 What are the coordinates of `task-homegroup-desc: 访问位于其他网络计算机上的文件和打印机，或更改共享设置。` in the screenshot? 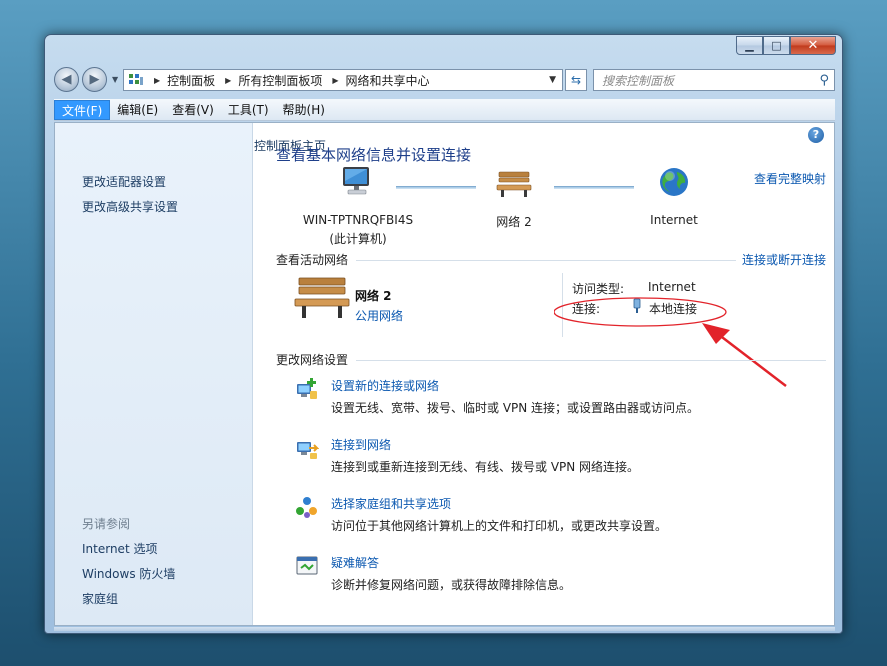 It's located at (499, 526).